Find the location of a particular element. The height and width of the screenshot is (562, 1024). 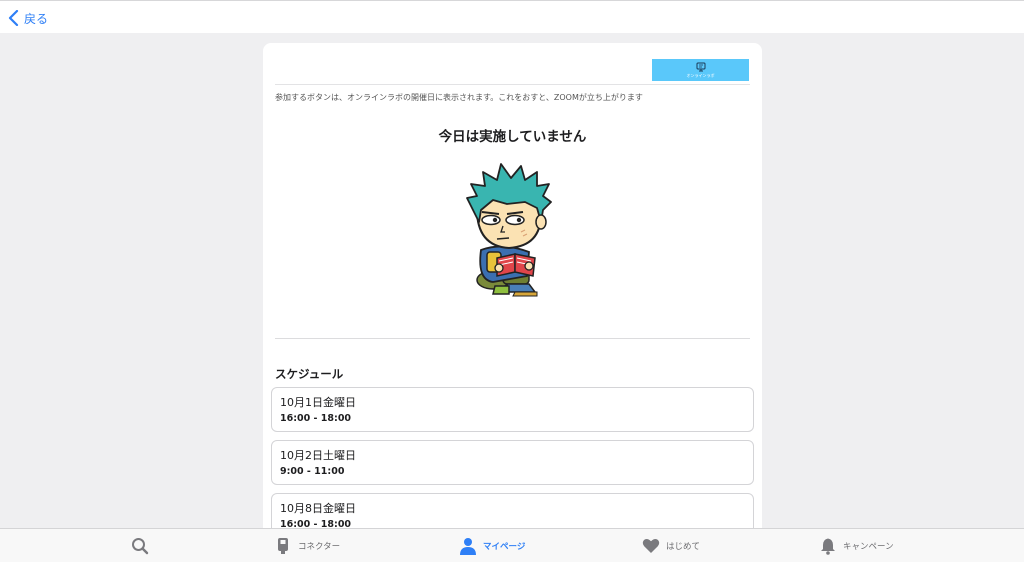

tab-search is located at coordinates (143, 545).